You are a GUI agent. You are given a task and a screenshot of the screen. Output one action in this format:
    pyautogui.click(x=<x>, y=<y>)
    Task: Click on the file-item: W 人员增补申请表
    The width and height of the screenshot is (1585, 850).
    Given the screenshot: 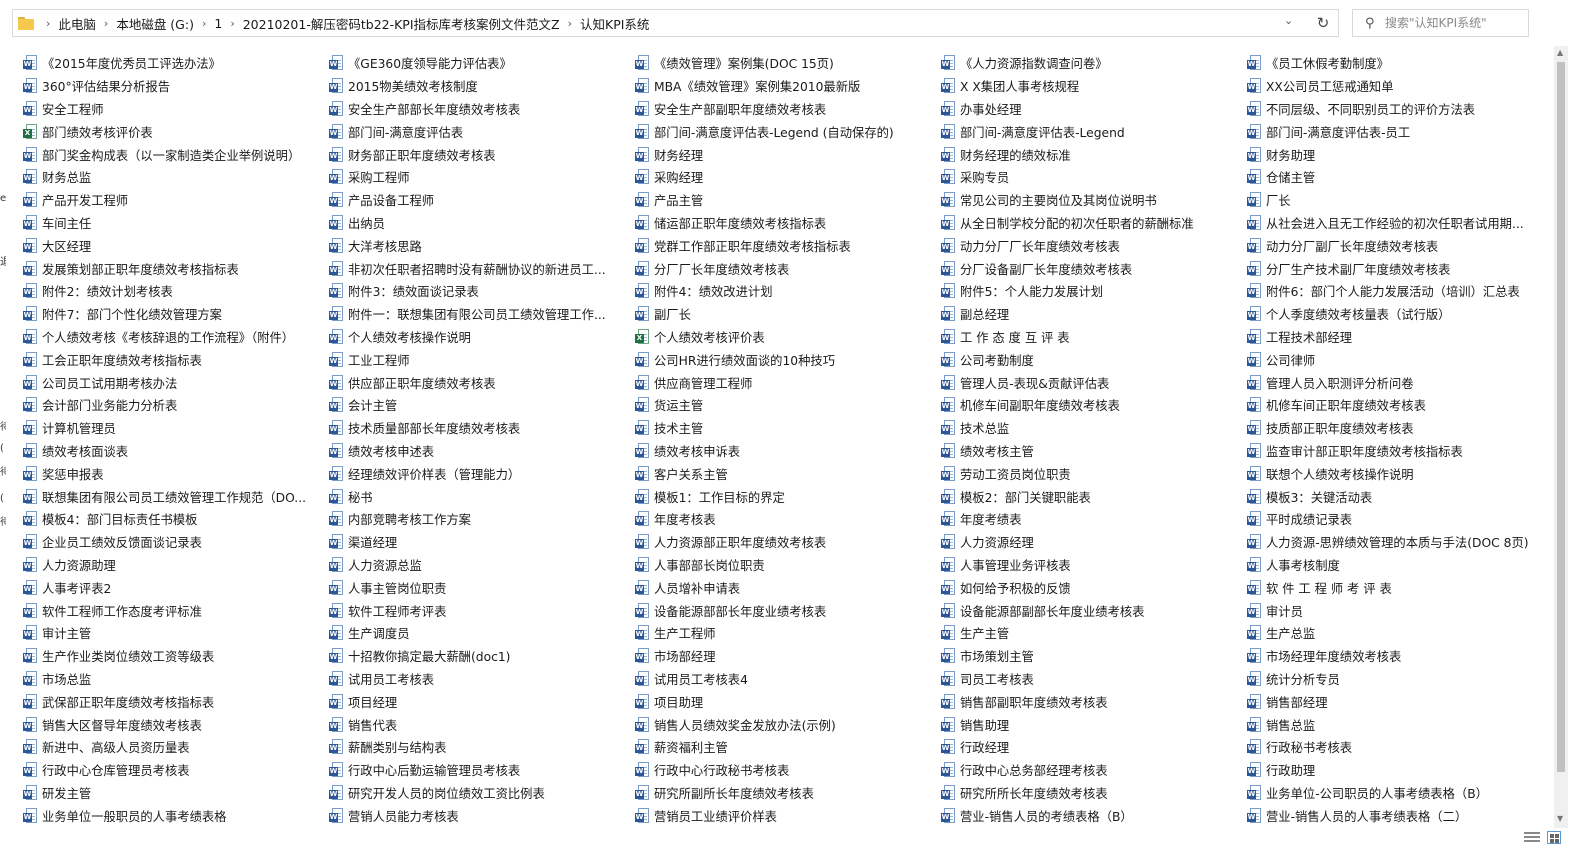 What is the action you would take?
    pyautogui.click(x=788, y=587)
    